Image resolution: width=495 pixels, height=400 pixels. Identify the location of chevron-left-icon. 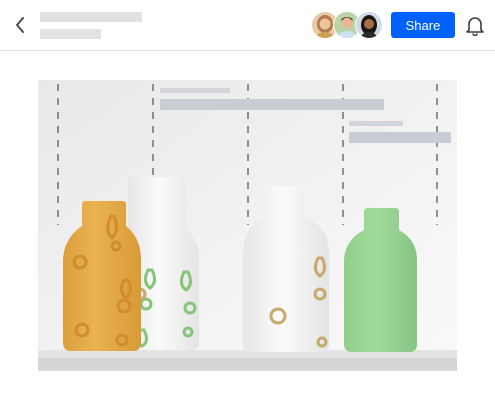
(20, 25).